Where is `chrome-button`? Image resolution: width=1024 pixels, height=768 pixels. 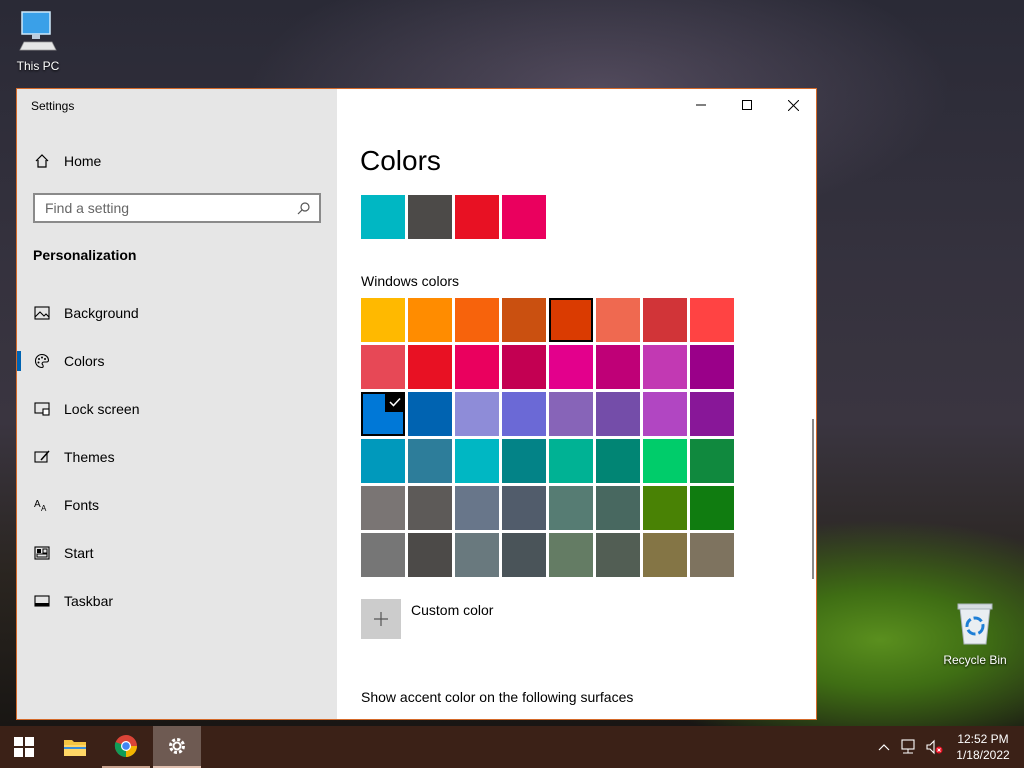 chrome-button is located at coordinates (126, 747).